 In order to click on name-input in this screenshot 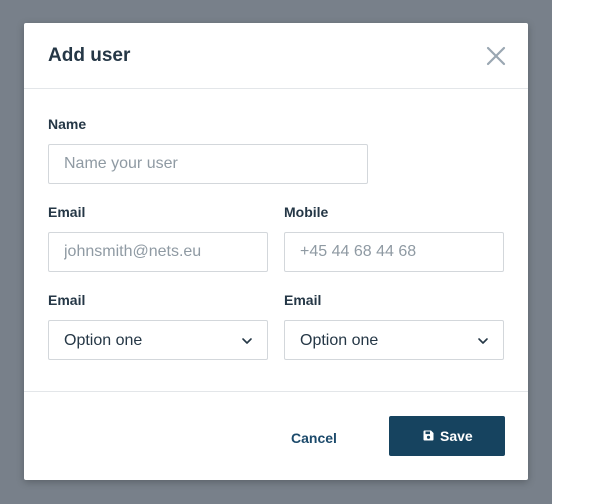, I will do `click(208, 164)`.